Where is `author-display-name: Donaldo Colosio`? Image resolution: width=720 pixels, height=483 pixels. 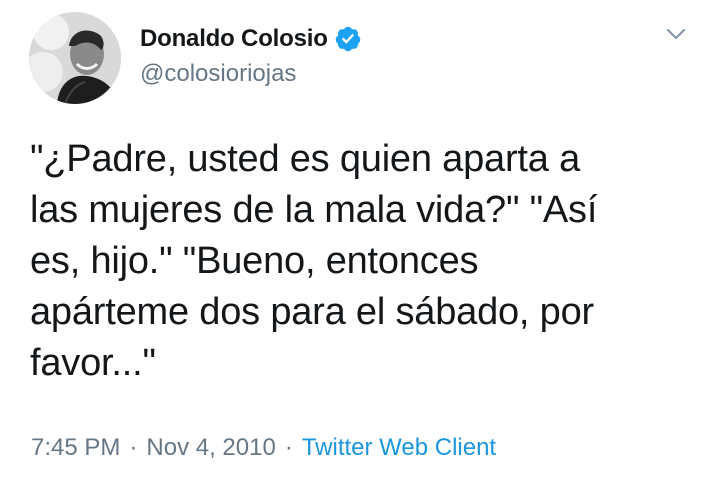 author-display-name: Donaldo Colosio is located at coordinates (234, 39).